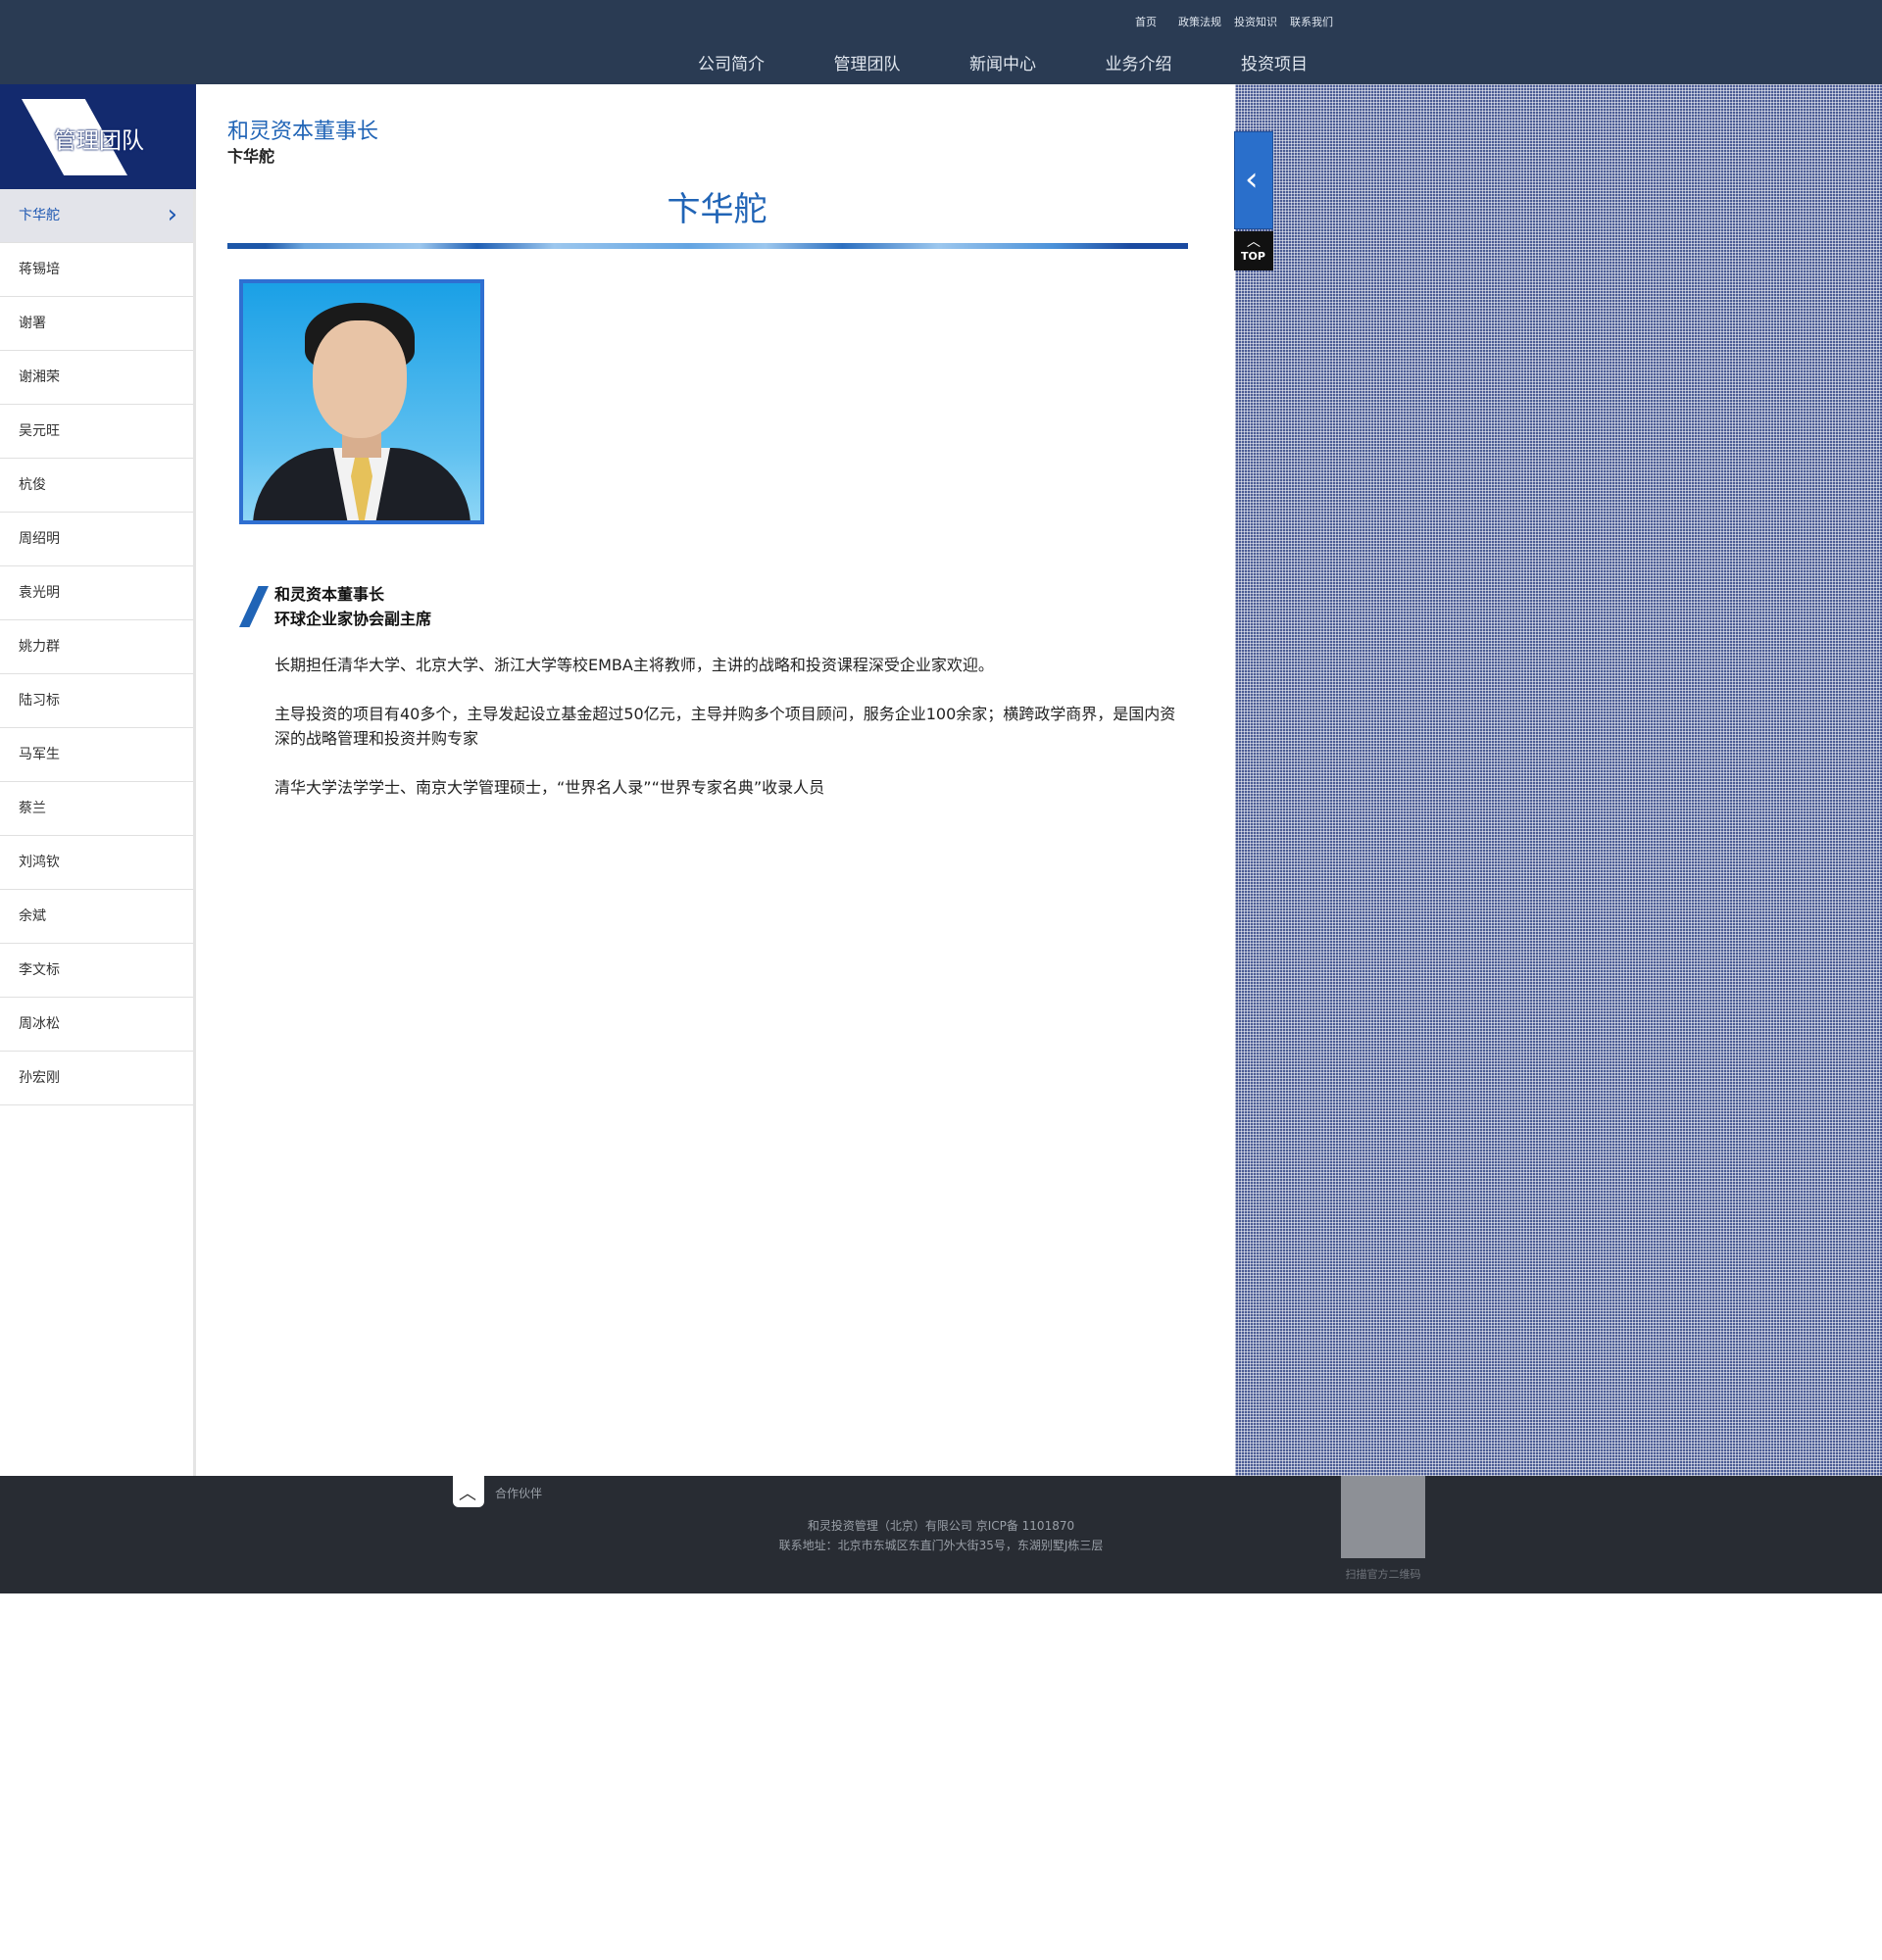 Image resolution: width=1882 pixels, height=1960 pixels. Describe the element at coordinates (39, 593) in the screenshot. I see `sidebar-item-label: 袁光明` at that location.